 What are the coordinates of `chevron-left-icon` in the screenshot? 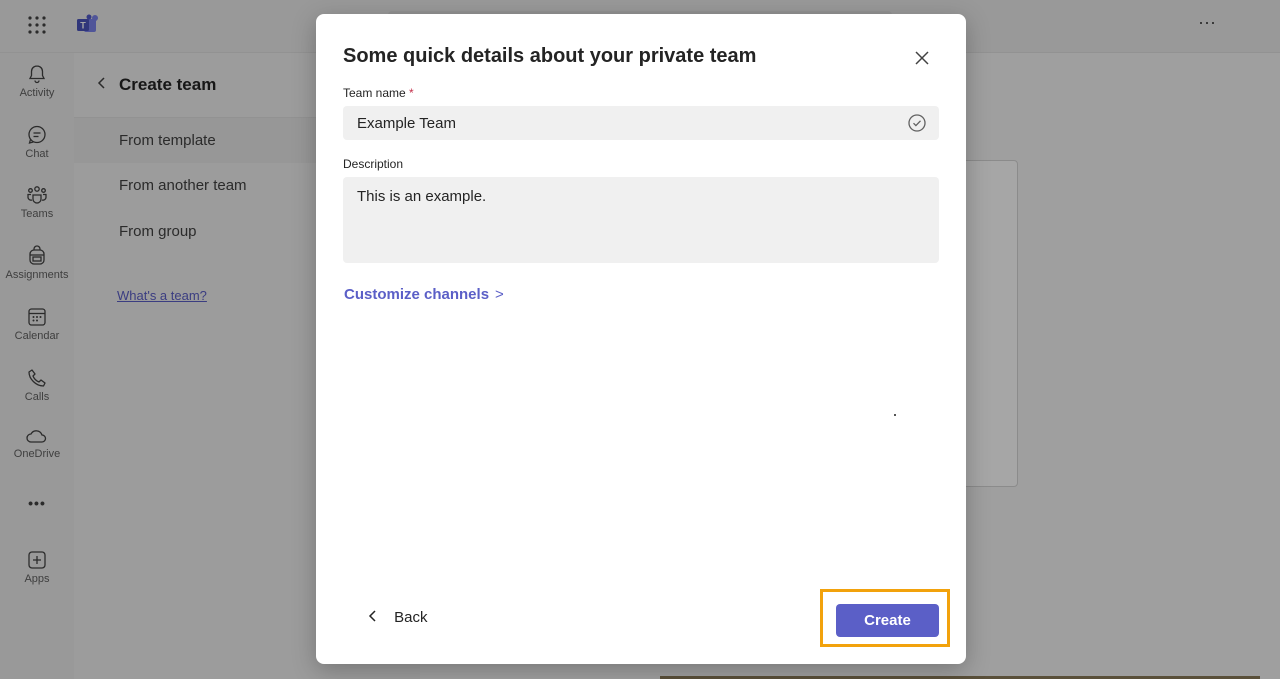 It's located at (375, 617).